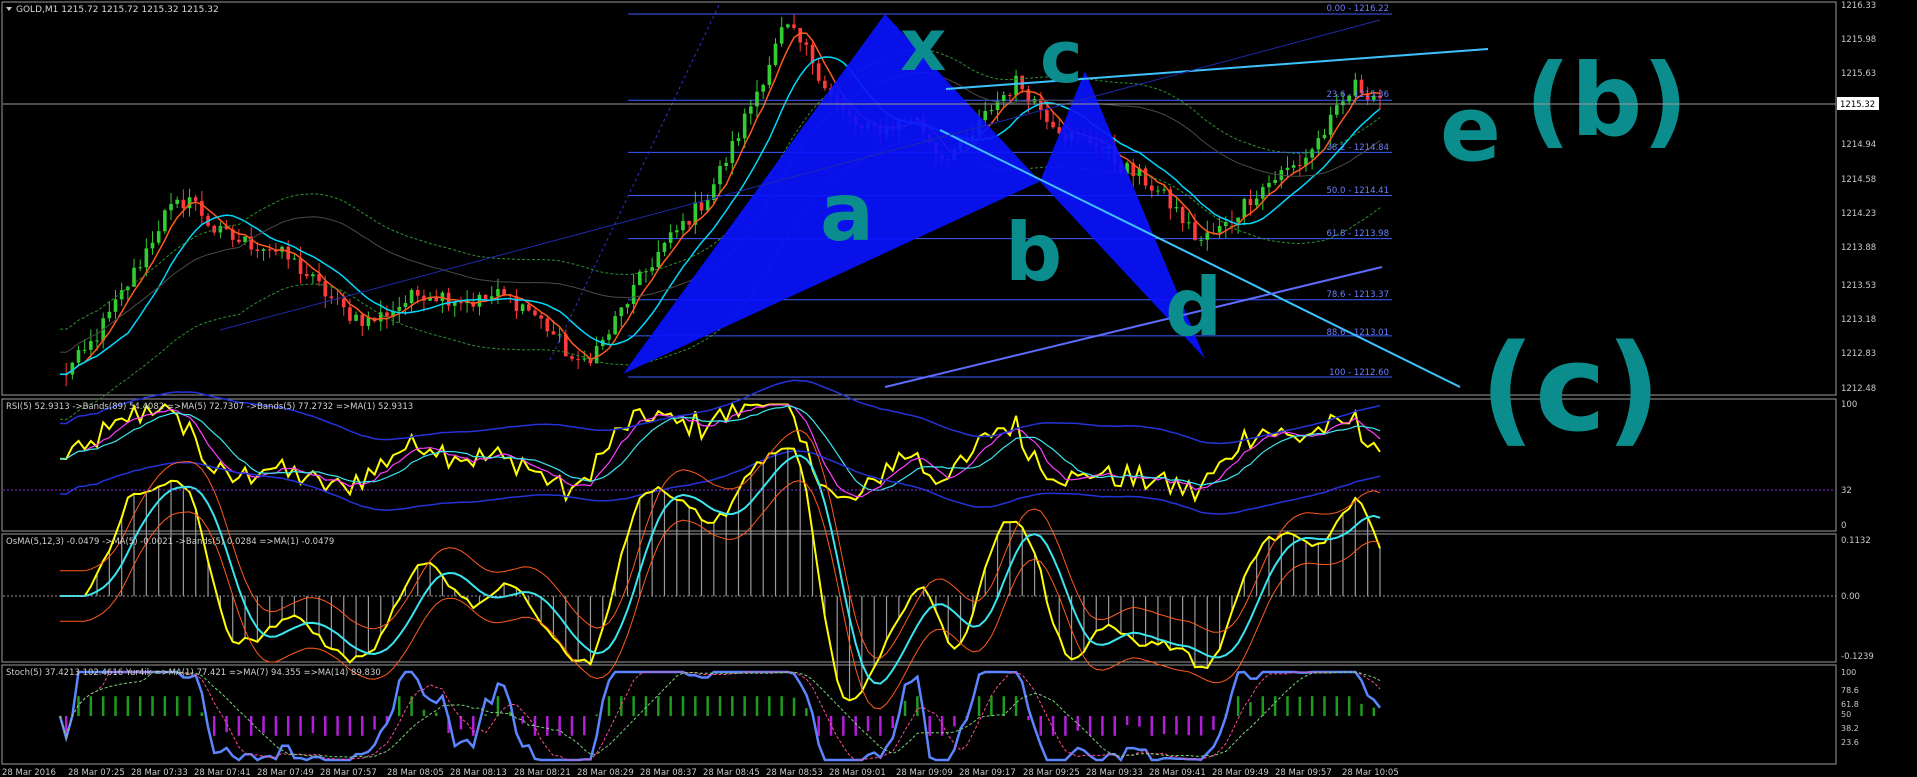 The width and height of the screenshot is (1917, 777). Describe the element at coordinates (542, 772) in the screenshot. I see `time-label: 28 Mar 08:21` at that location.